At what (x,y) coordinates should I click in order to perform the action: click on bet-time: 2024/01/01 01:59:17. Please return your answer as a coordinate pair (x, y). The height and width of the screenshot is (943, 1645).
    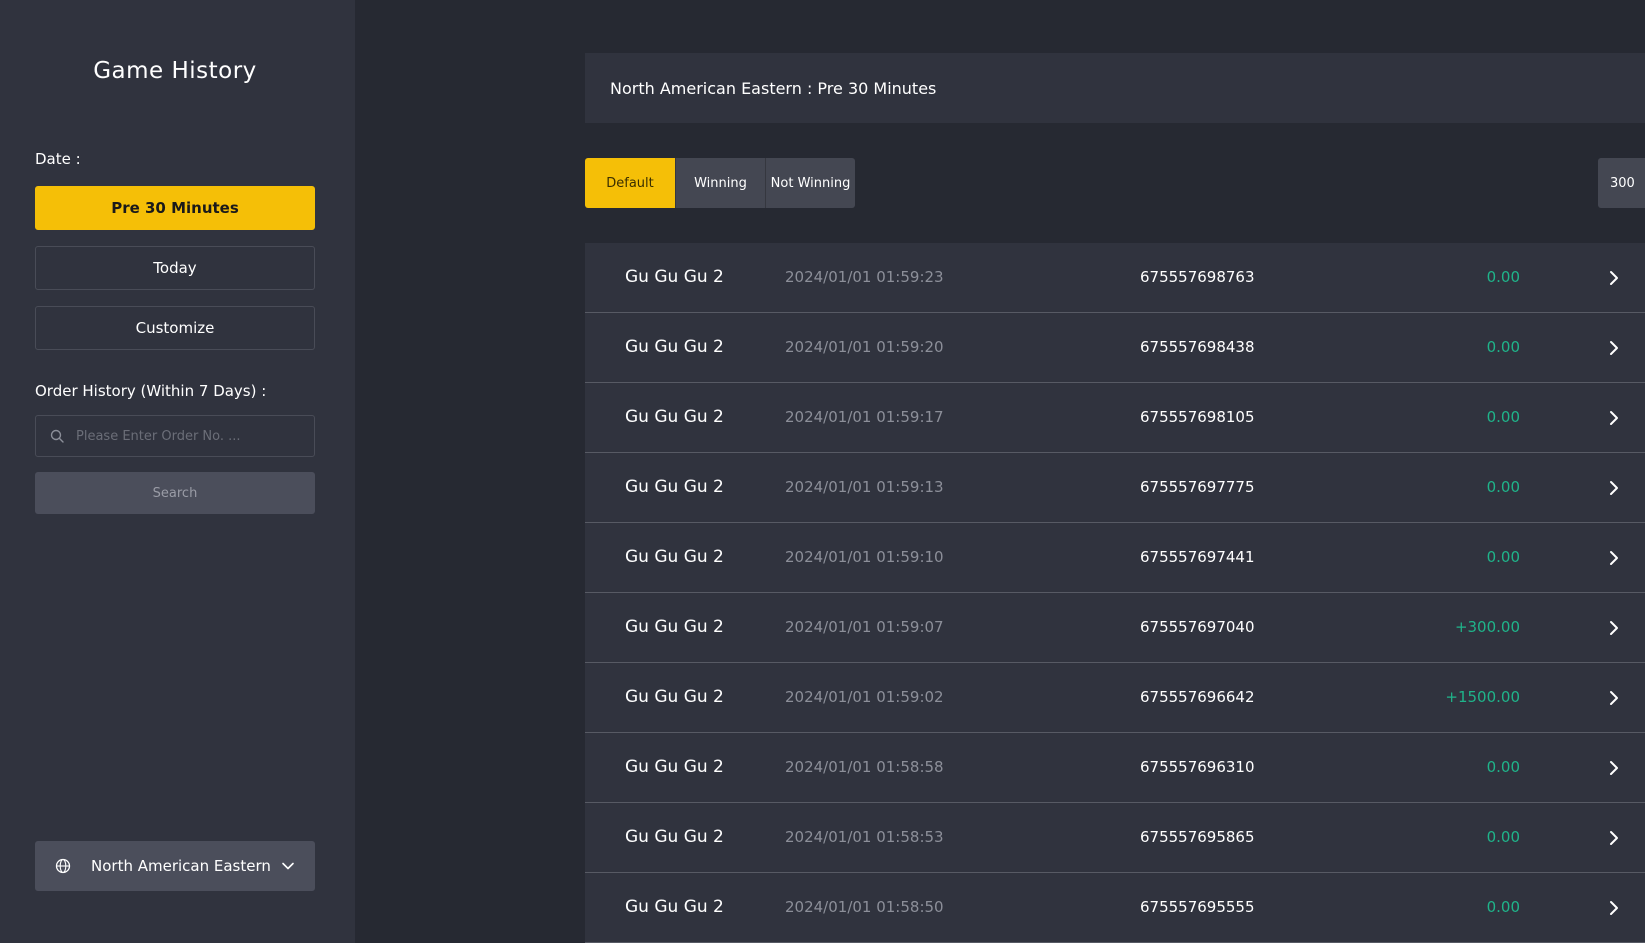
    Looking at the image, I should click on (864, 417).